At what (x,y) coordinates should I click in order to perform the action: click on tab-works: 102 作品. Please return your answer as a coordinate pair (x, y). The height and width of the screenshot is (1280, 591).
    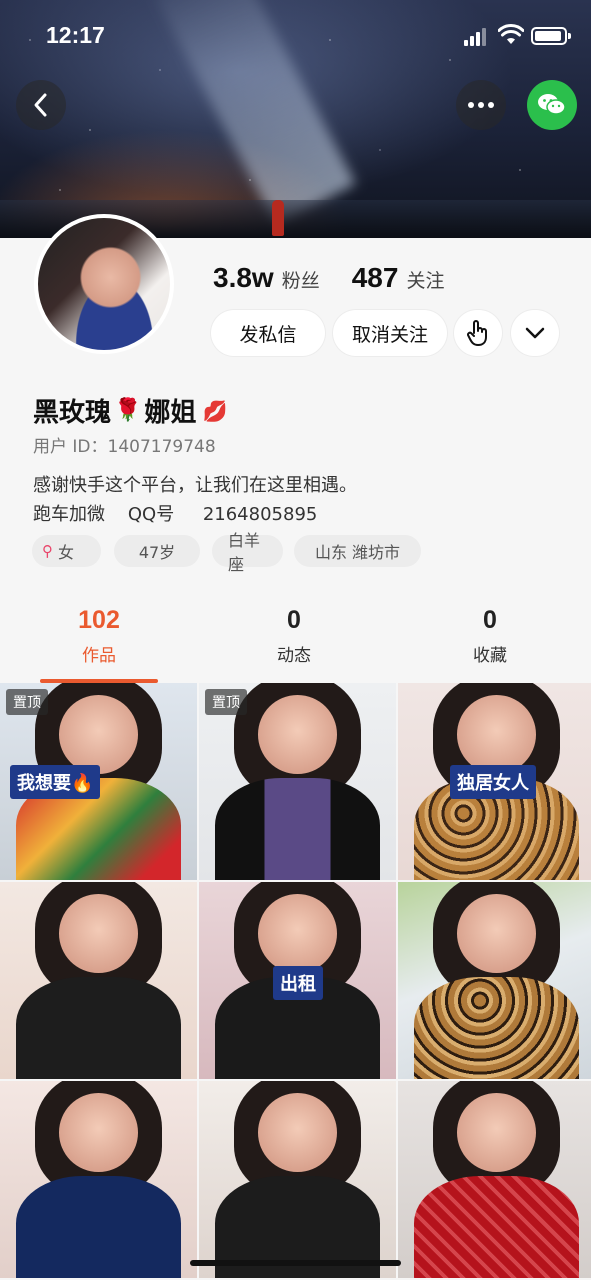
    Looking at the image, I should click on (99, 636).